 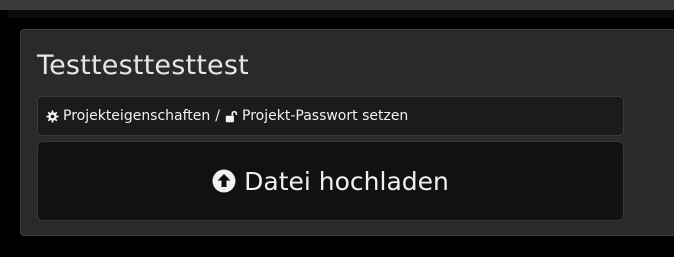 What do you see at coordinates (224, 181) in the screenshot?
I see `upload-circle-icon` at bounding box center [224, 181].